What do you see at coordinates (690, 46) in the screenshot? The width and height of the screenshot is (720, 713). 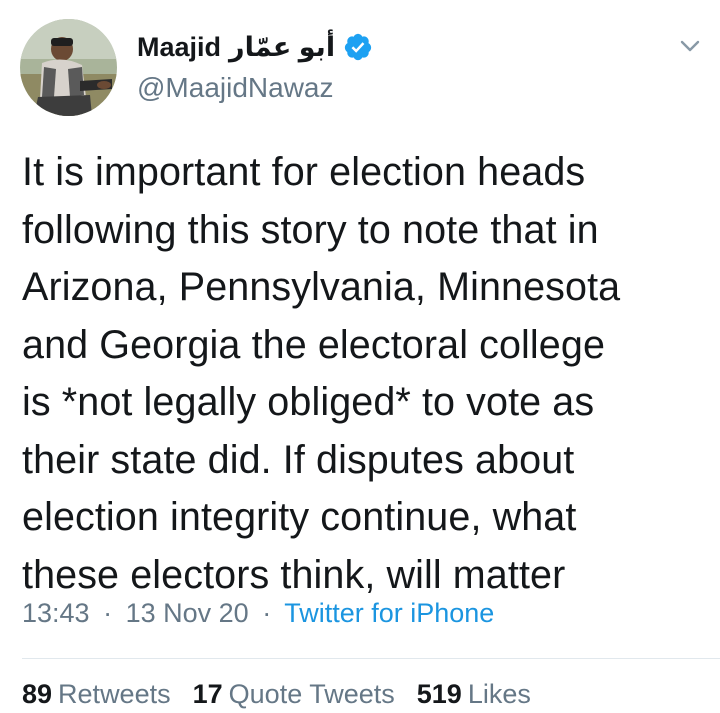 I see `chevron-down-icon` at bounding box center [690, 46].